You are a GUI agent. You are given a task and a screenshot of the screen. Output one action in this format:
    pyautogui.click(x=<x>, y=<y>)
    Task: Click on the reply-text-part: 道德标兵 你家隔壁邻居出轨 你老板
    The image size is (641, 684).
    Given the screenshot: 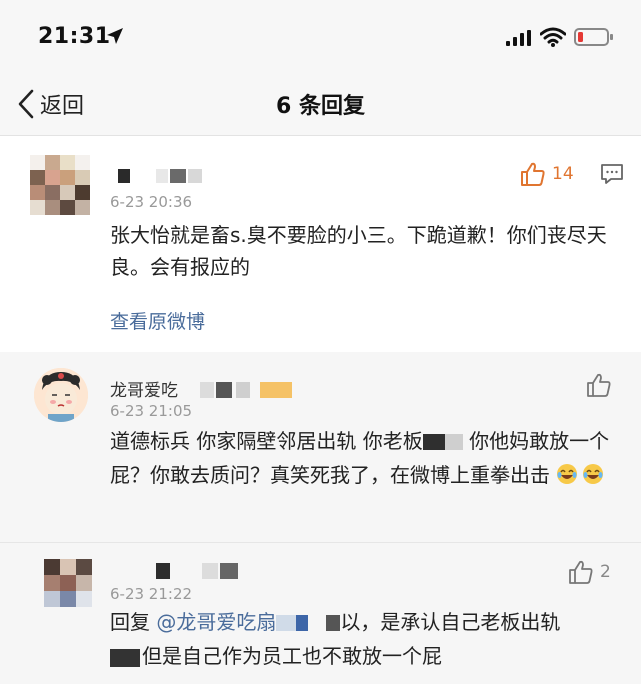 What is the action you would take?
    pyautogui.click(x=266, y=441)
    